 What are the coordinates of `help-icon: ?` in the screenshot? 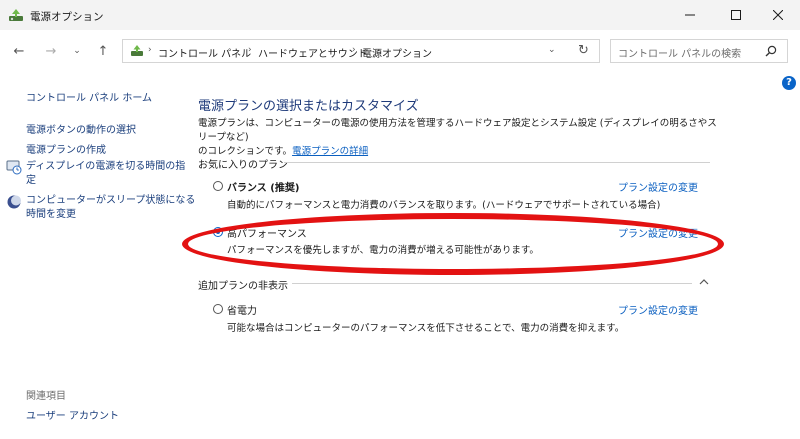 It's located at (789, 83).